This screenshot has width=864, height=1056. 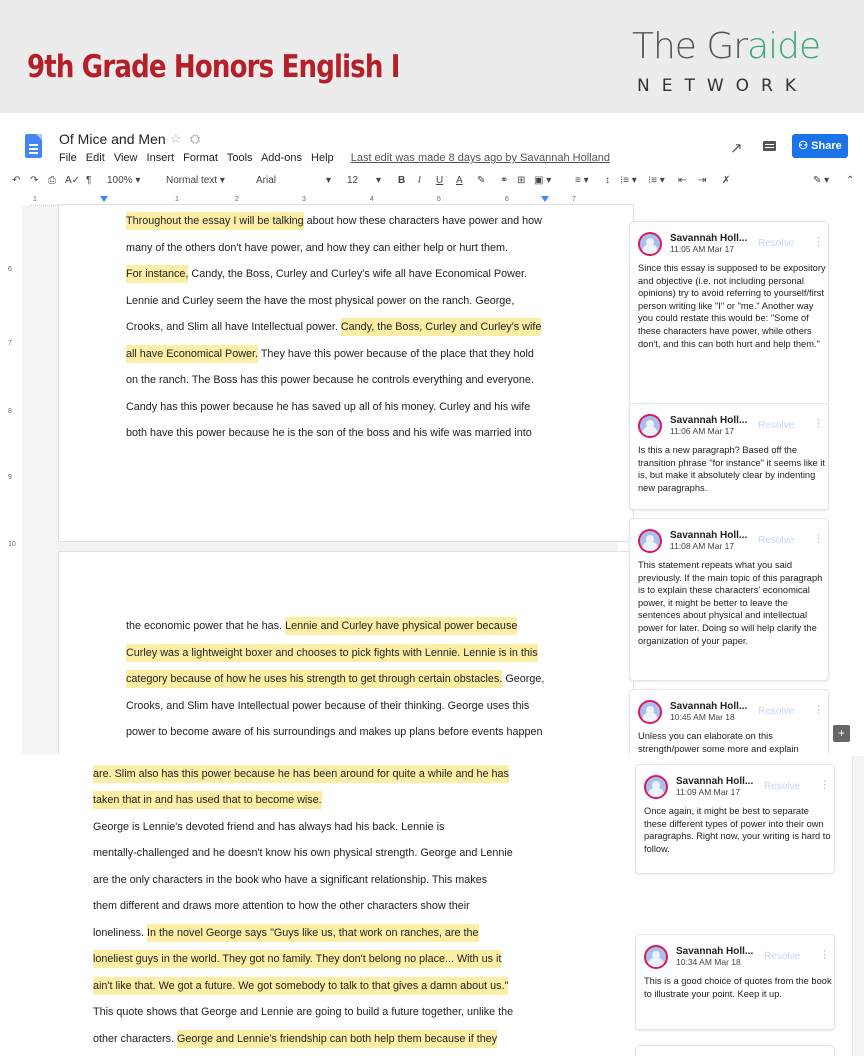 What do you see at coordinates (628, 180) in the screenshot?
I see `numbered-list-icon: ⁝≡ ▾` at bounding box center [628, 180].